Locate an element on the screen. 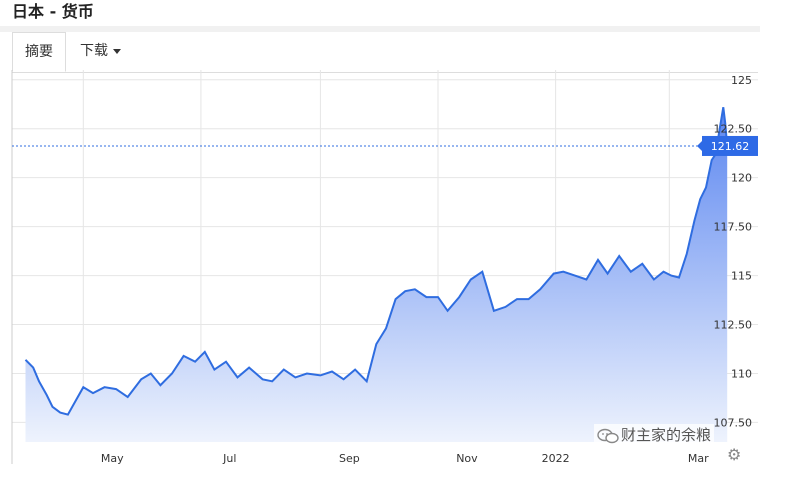 The height and width of the screenshot is (490, 792). x-tick-label: Nov is located at coordinates (467, 458).